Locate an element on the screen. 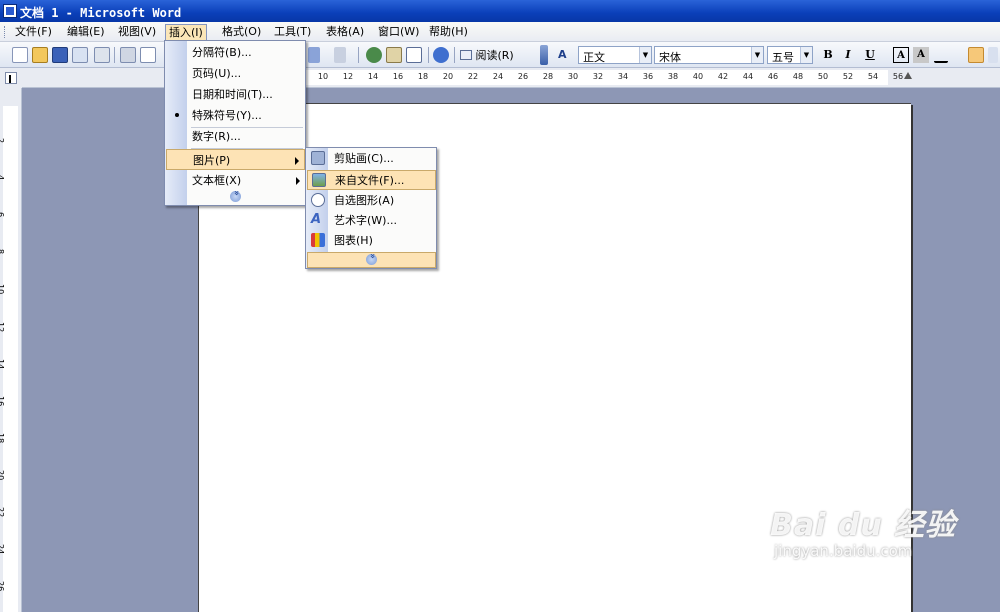 The width and height of the screenshot is (1000, 612). symbol-icon is located at coordinates (177, 115).